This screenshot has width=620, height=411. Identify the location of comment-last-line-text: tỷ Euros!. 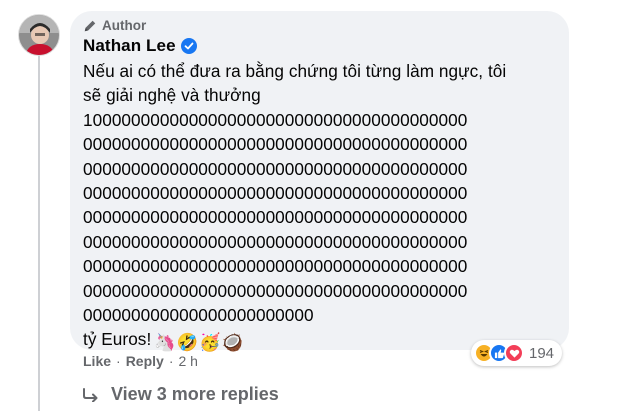
(117, 339).